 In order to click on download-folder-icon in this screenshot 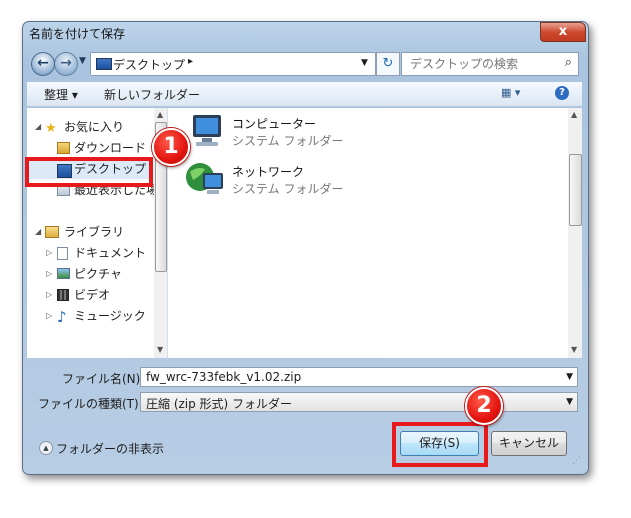, I will do `click(63, 148)`.